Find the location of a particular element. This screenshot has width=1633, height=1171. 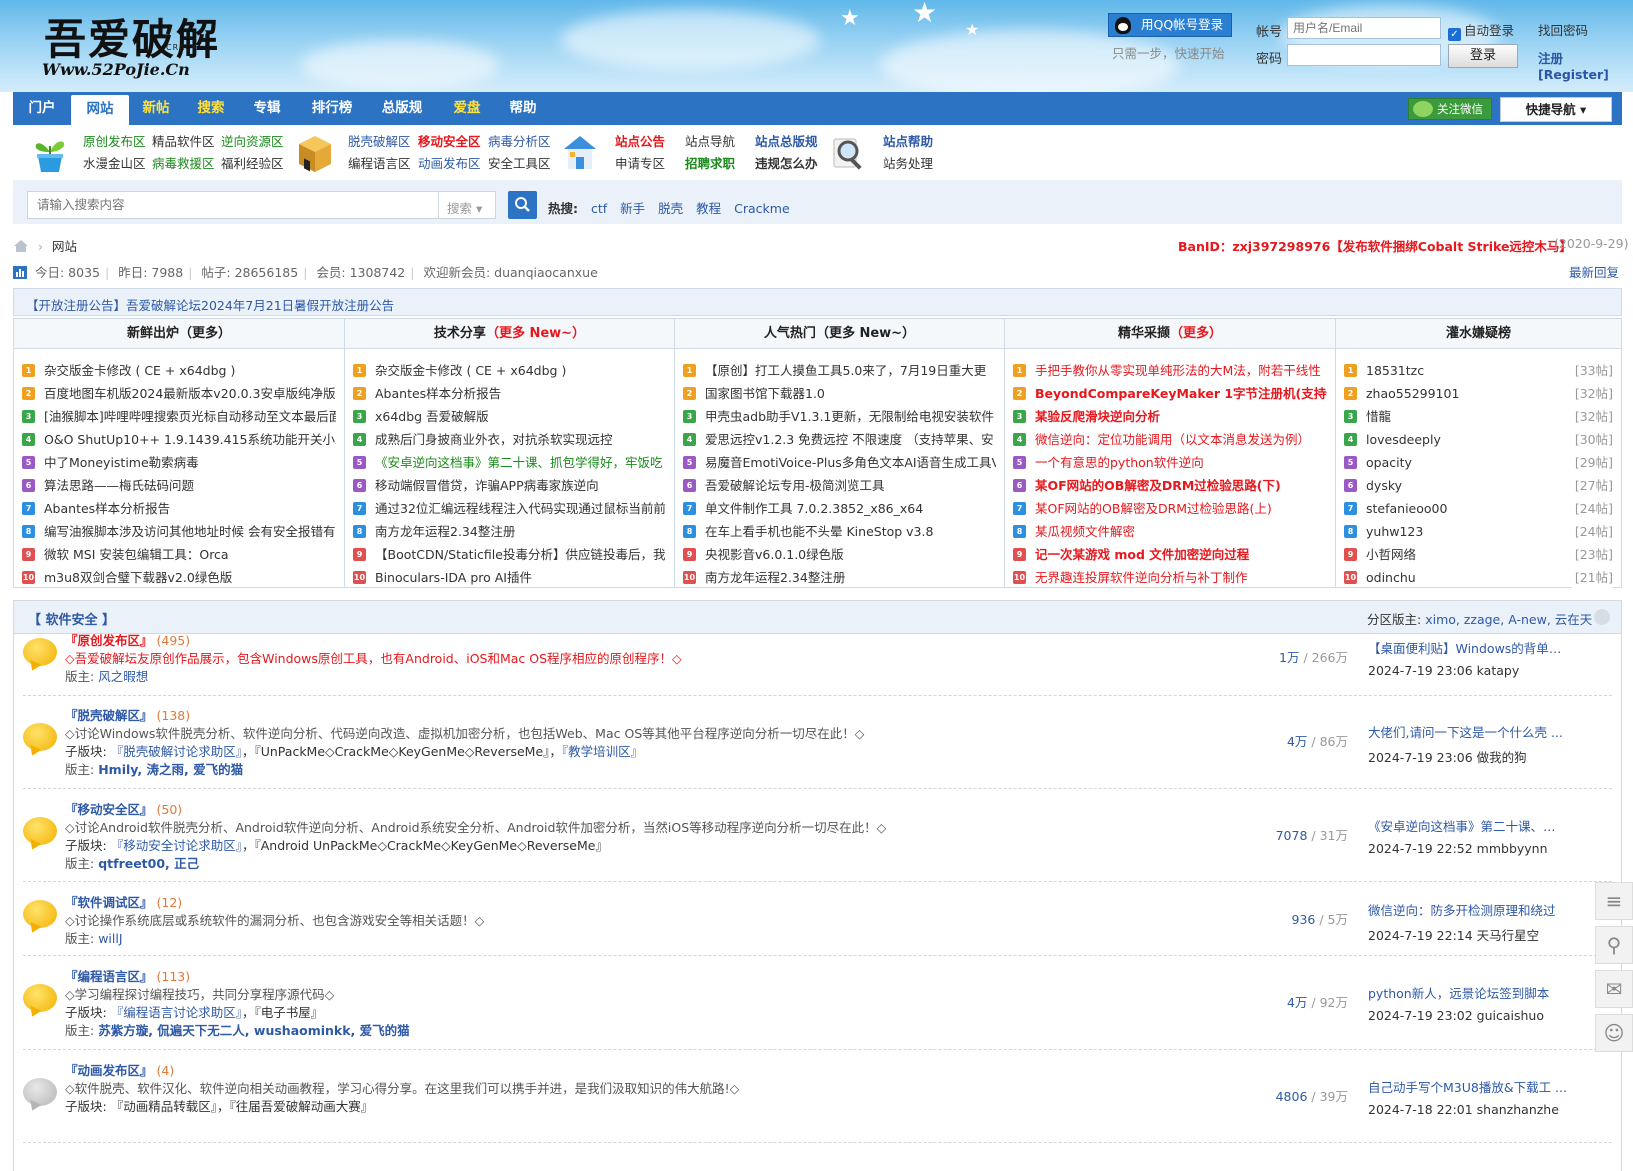

nav-forum: 网站 is located at coordinates (100, 110).